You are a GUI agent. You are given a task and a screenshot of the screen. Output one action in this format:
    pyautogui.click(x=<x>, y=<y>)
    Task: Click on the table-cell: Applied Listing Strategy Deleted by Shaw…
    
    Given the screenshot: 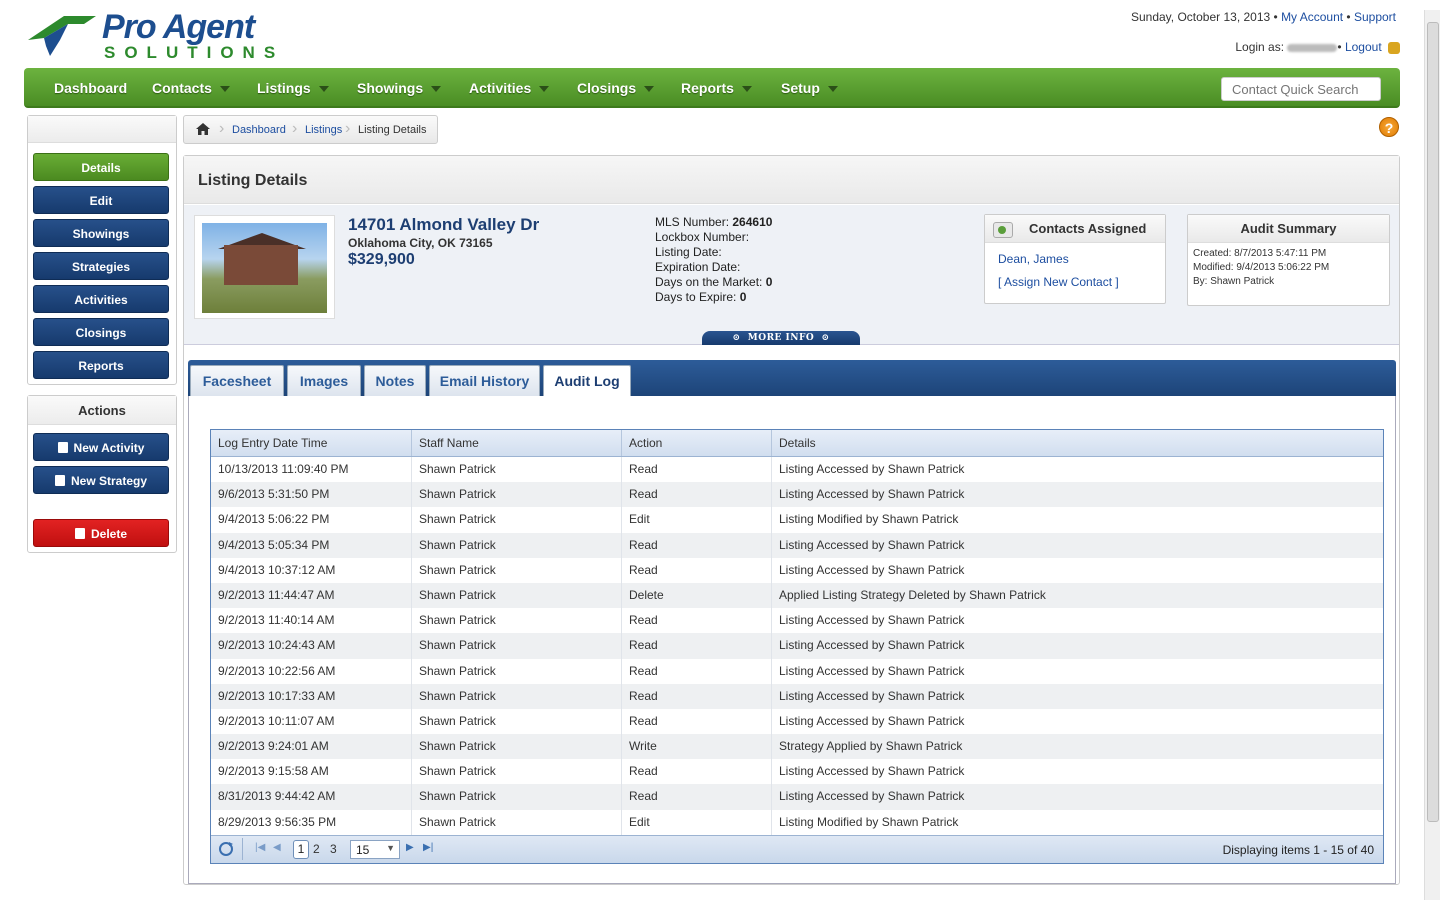 What is the action you would take?
    pyautogui.click(x=912, y=594)
    